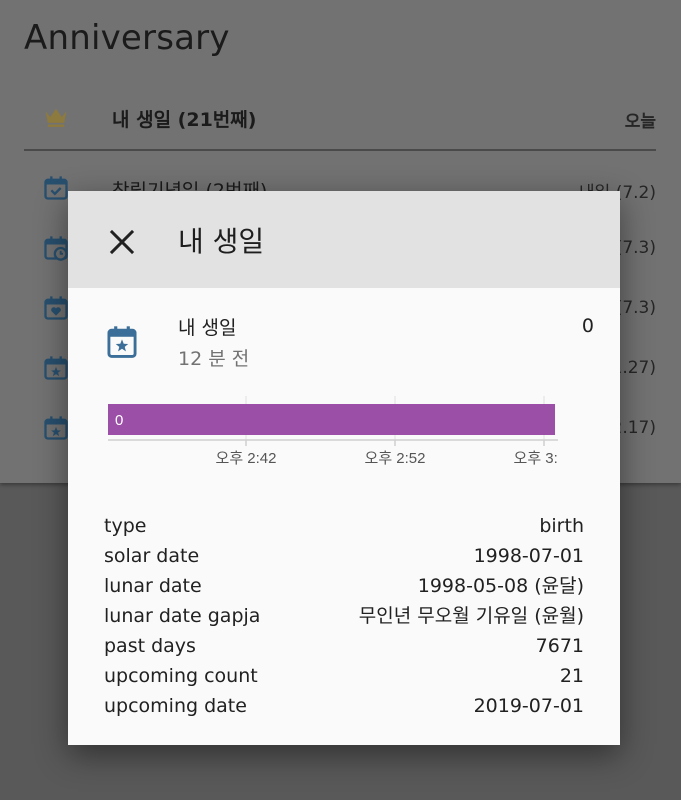  I want to click on attribute-key: lunar date, so click(153, 586).